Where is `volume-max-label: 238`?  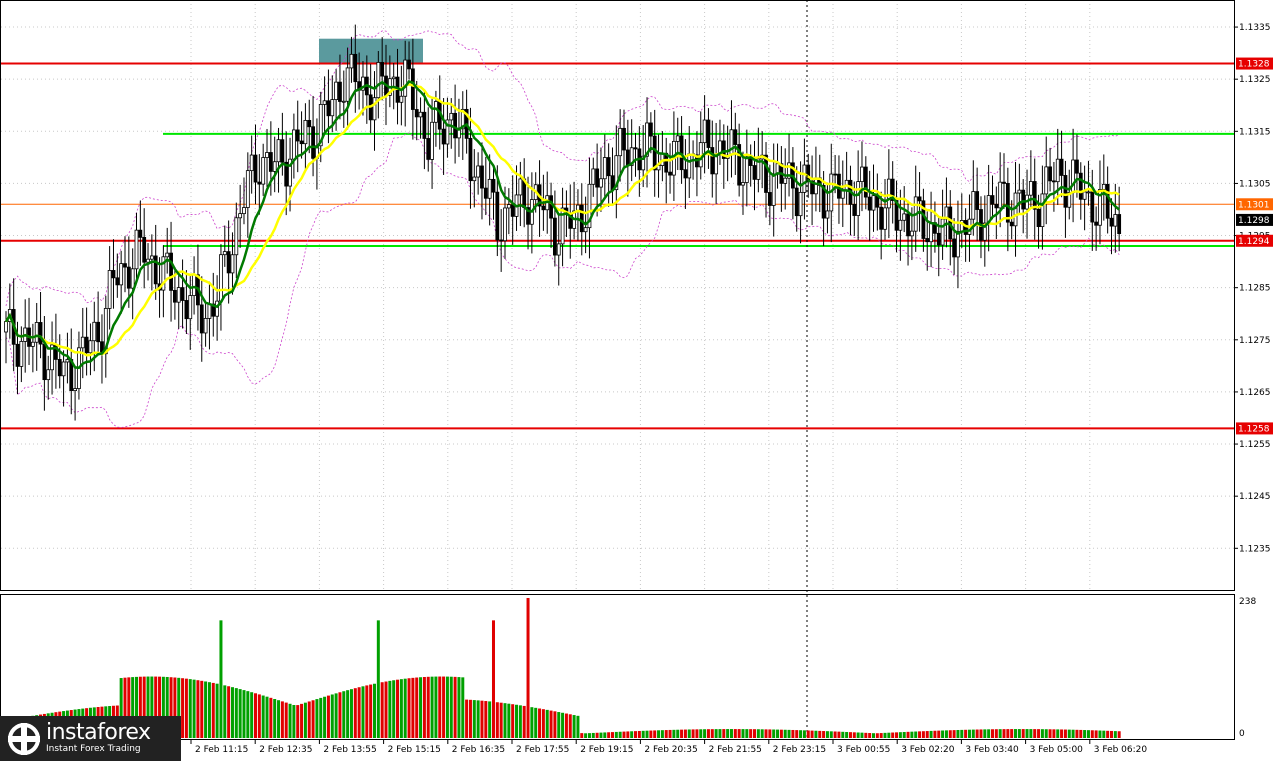 volume-max-label: 238 is located at coordinates (1247, 602).